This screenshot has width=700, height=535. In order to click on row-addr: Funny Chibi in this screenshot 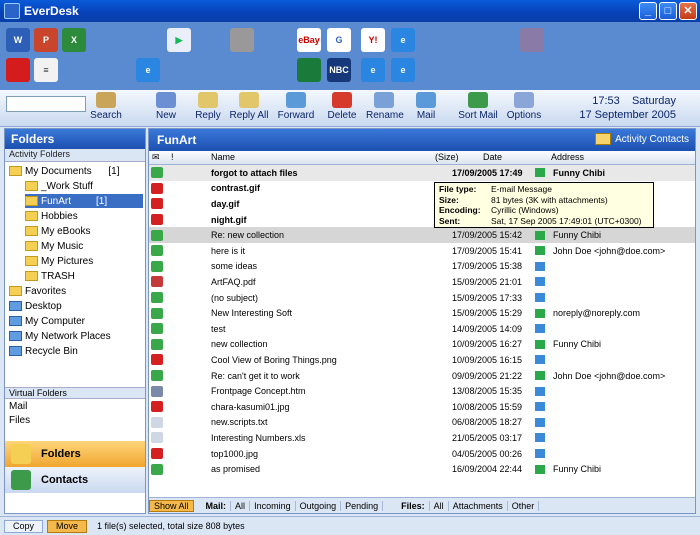, I will do `click(579, 172)`.